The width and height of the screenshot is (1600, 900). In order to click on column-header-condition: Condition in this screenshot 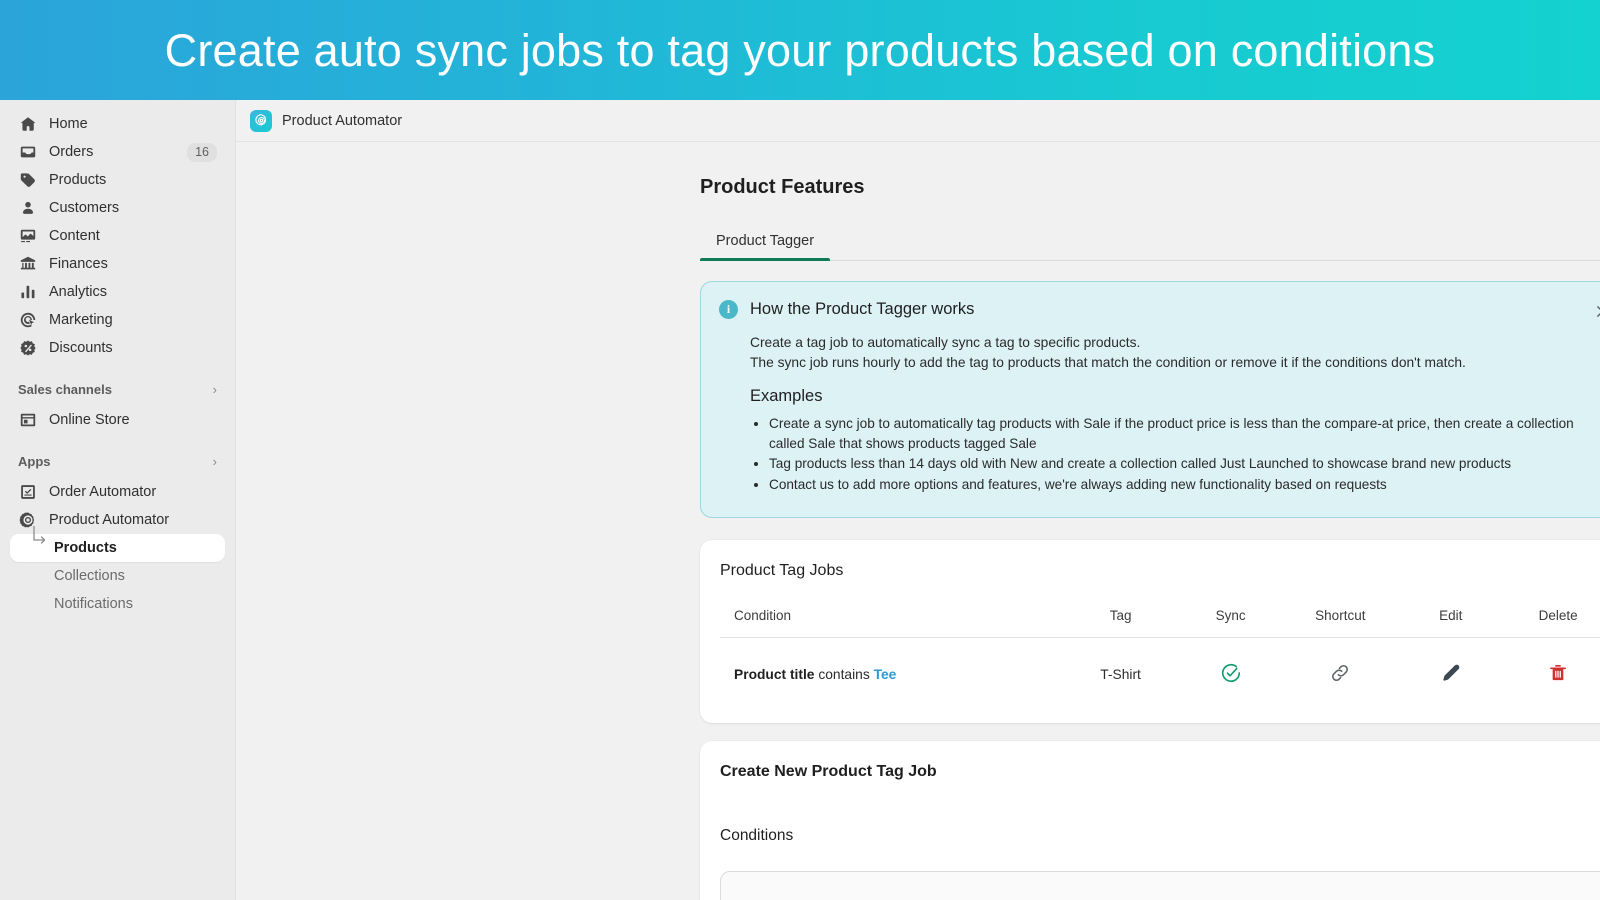, I will do `click(892, 623)`.